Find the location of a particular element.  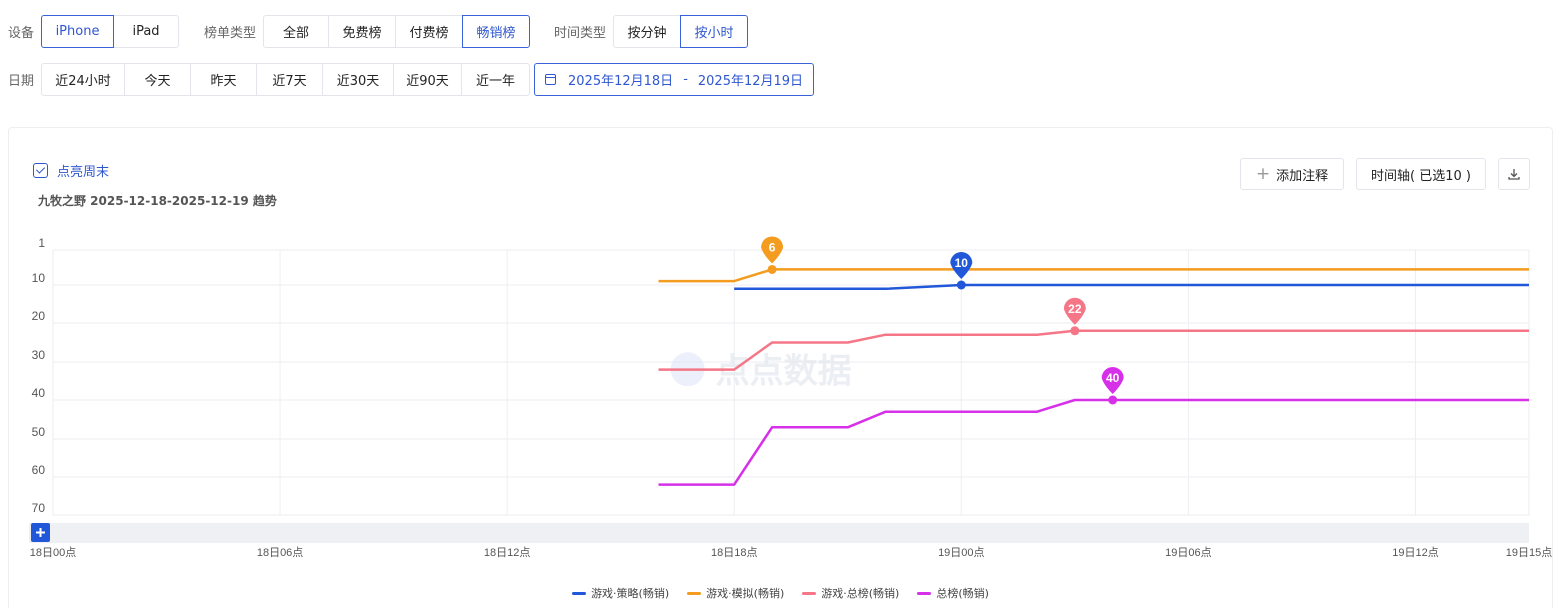

legend-label: 总榜(畅销) is located at coordinates (962, 593).